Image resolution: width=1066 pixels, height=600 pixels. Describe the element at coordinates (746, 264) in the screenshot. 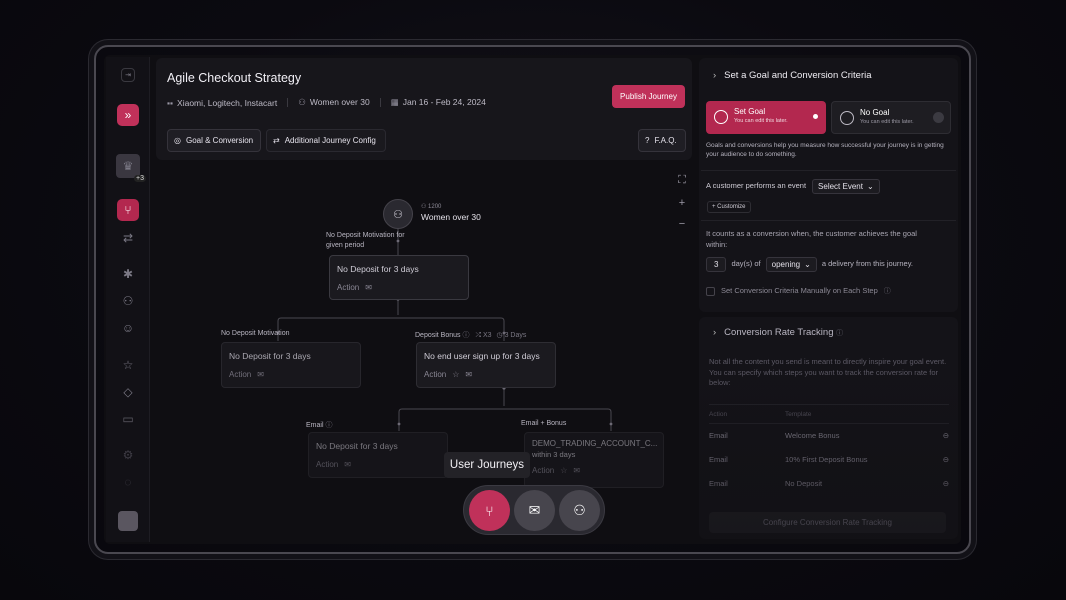

I see `days-of-label: day(s) of` at that location.